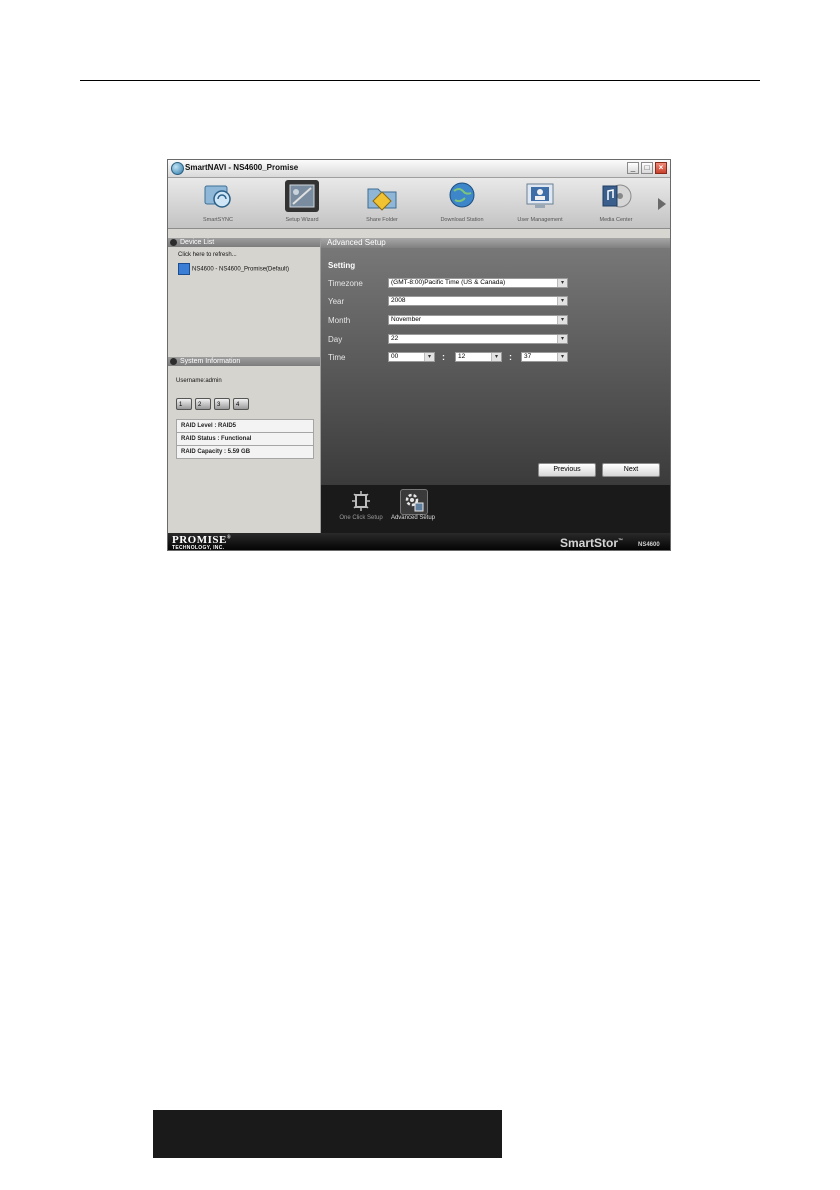 This screenshot has width=840, height=1190. I want to click on product-name: SmartStor, so click(589, 543).